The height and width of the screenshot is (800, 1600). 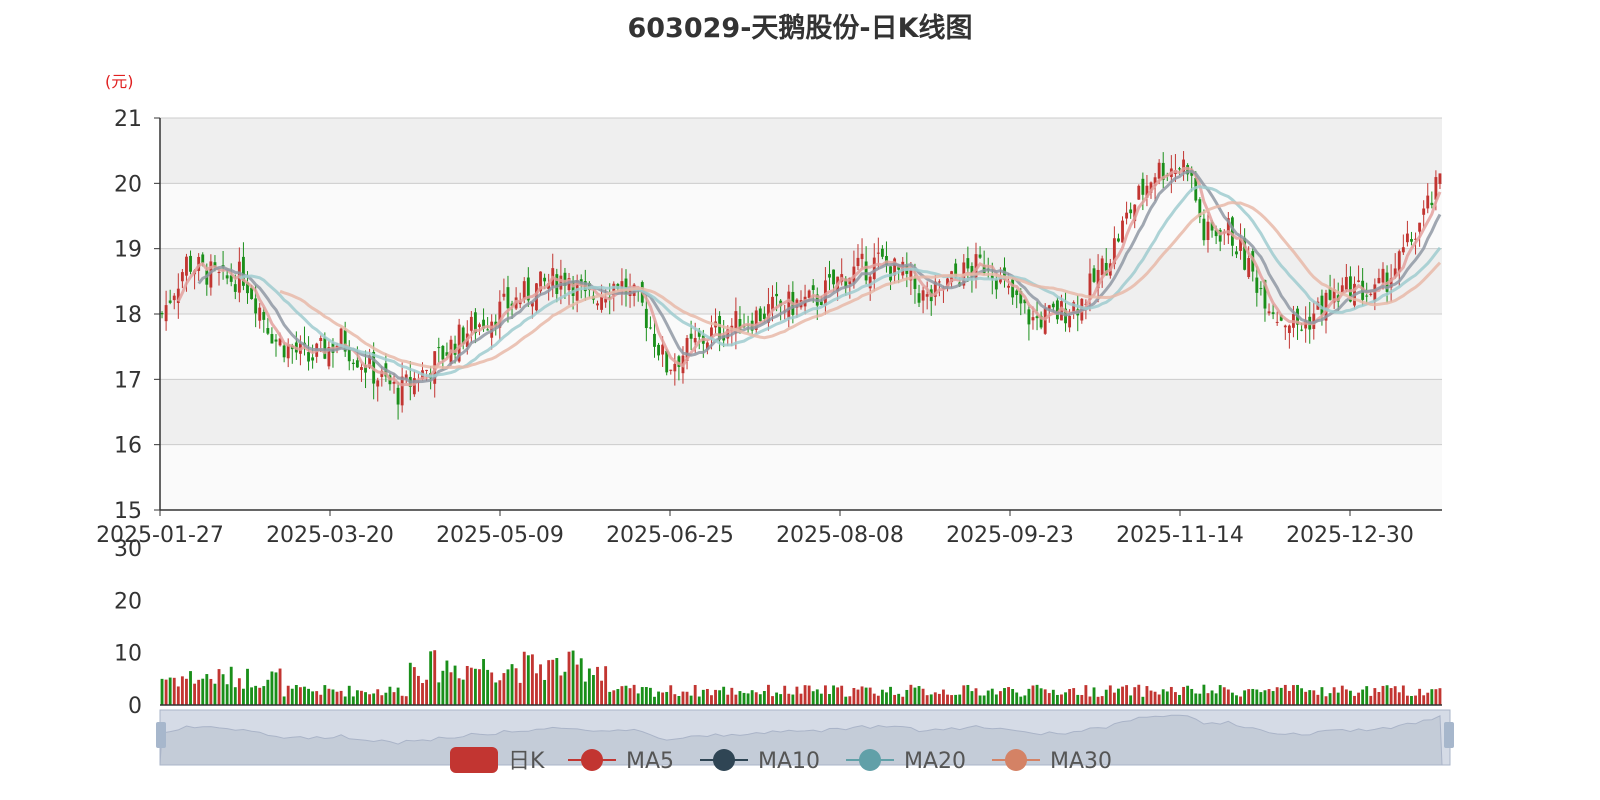 I want to click on zoom-handle-left, so click(x=161, y=735).